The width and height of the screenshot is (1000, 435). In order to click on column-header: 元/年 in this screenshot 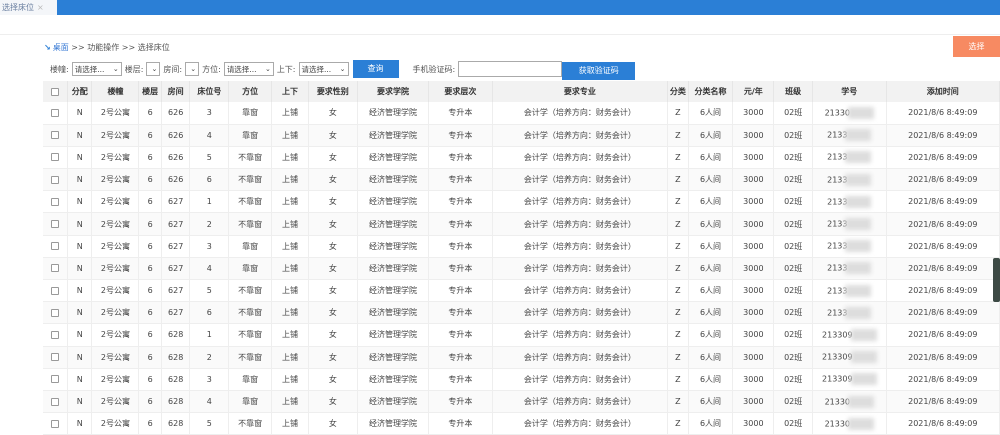, I will do `click(753, 91)`.